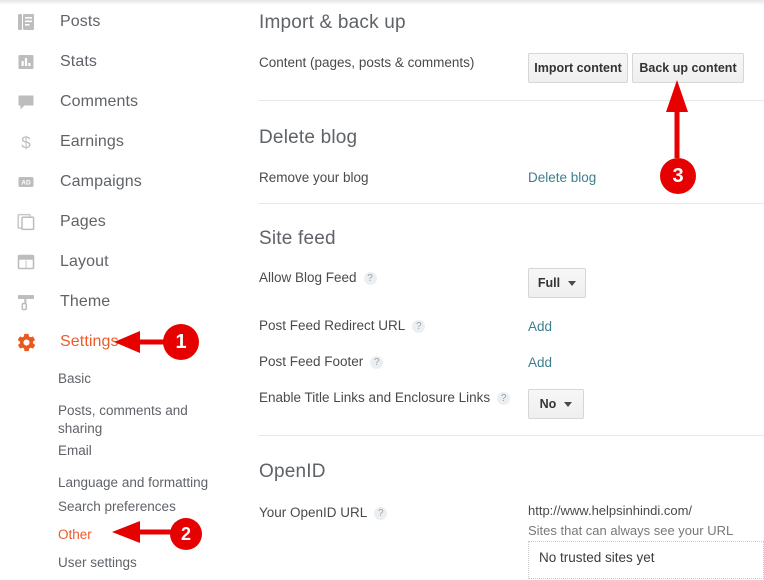 The image size is (764, 580). What do you see at coordinates (548, 404) in the screenshot?
I see `select-value: No` at bounding box center [548, 404].